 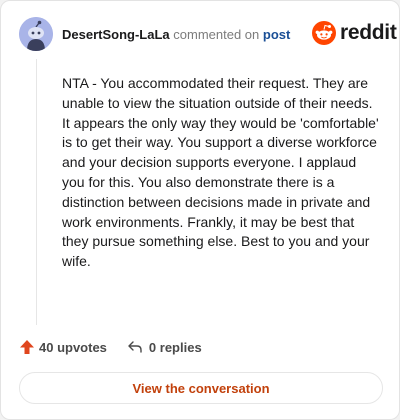 I want to click on snoo-avatar-icon, so click(x=36, y=34).